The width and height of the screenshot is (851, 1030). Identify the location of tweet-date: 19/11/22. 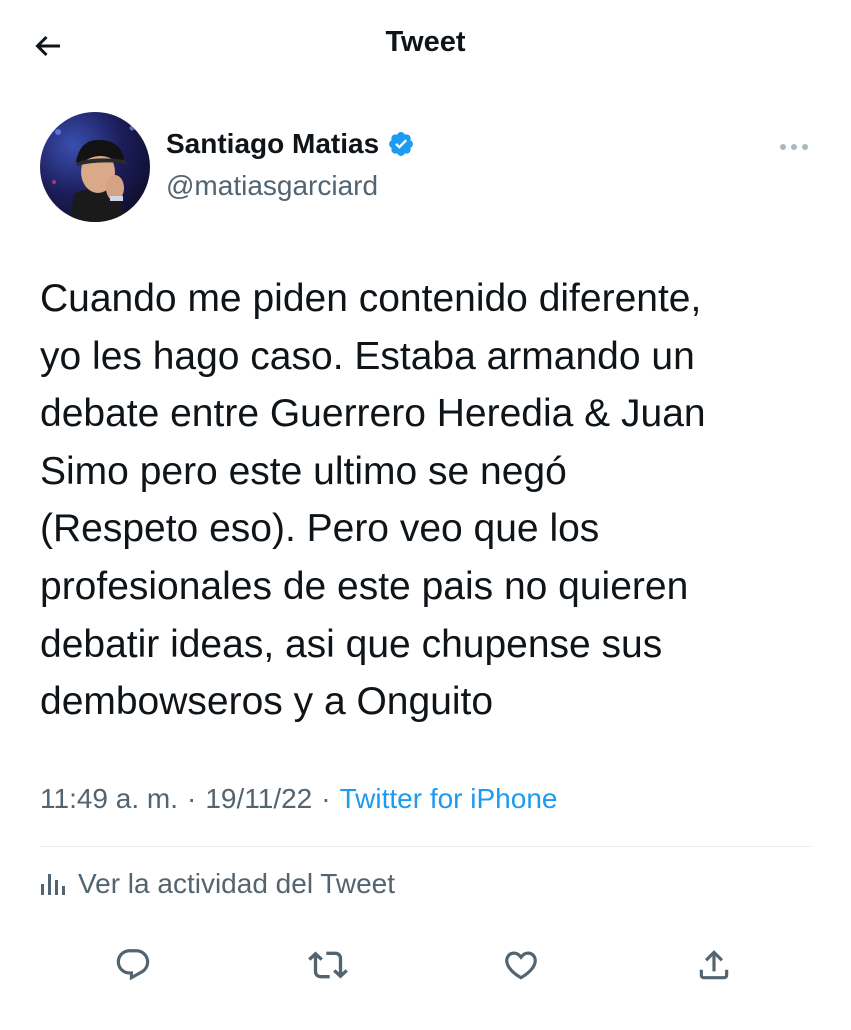
(258, 799).